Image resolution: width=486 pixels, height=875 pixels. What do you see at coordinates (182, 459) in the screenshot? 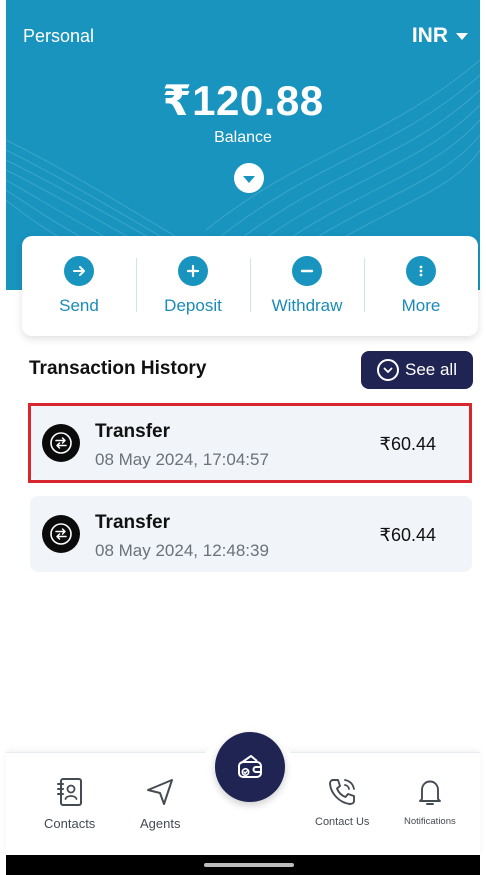
I see `transaction-date: 08 May 2024, 17:04:57` at bounding box center [182, 459].